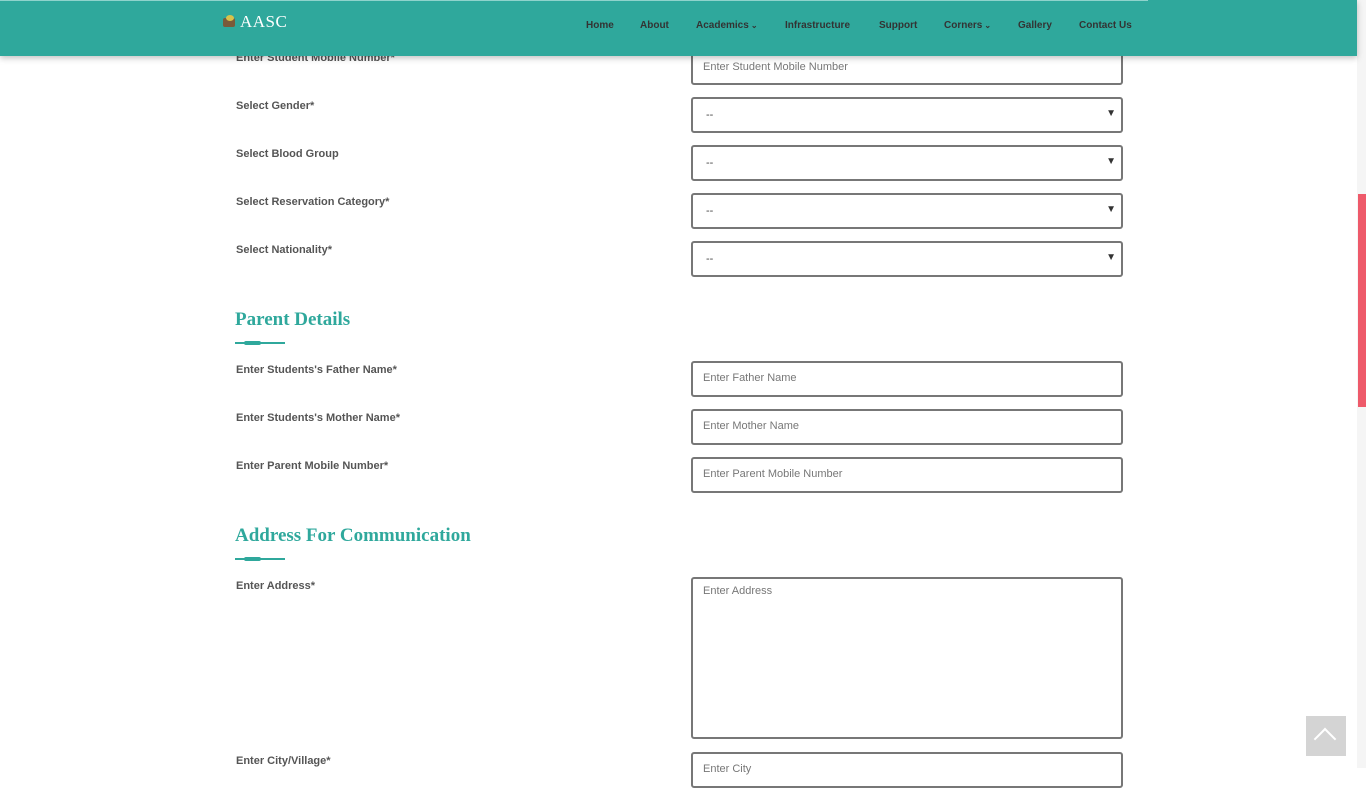 This screenshot has height=788, width=1366. Describe the element at coordinates (907, 770) in the screenshot. I see `city-input: Enter City` at that location.